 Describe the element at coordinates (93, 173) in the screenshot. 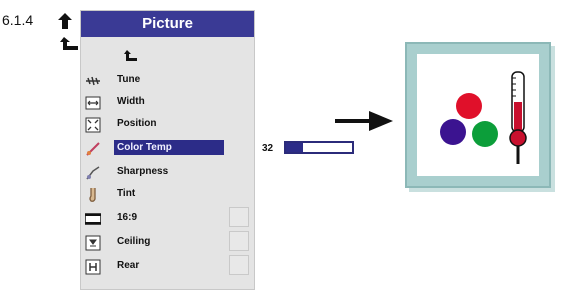

I see `sharpness-icon` at that location.